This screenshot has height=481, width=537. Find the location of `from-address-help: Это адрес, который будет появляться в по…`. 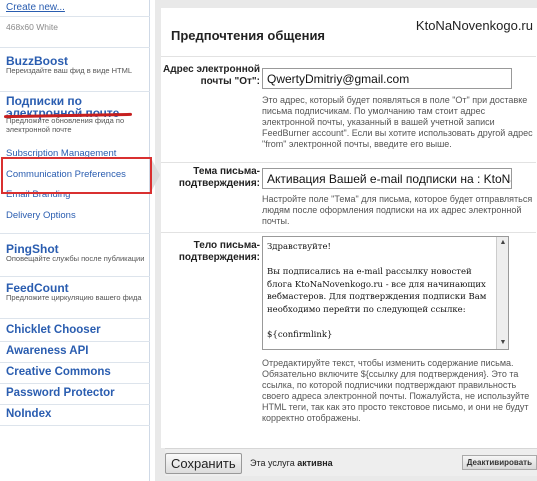

from-address-help: Это адрес, который будет появляться в по… is located at coordinates (397, 122).